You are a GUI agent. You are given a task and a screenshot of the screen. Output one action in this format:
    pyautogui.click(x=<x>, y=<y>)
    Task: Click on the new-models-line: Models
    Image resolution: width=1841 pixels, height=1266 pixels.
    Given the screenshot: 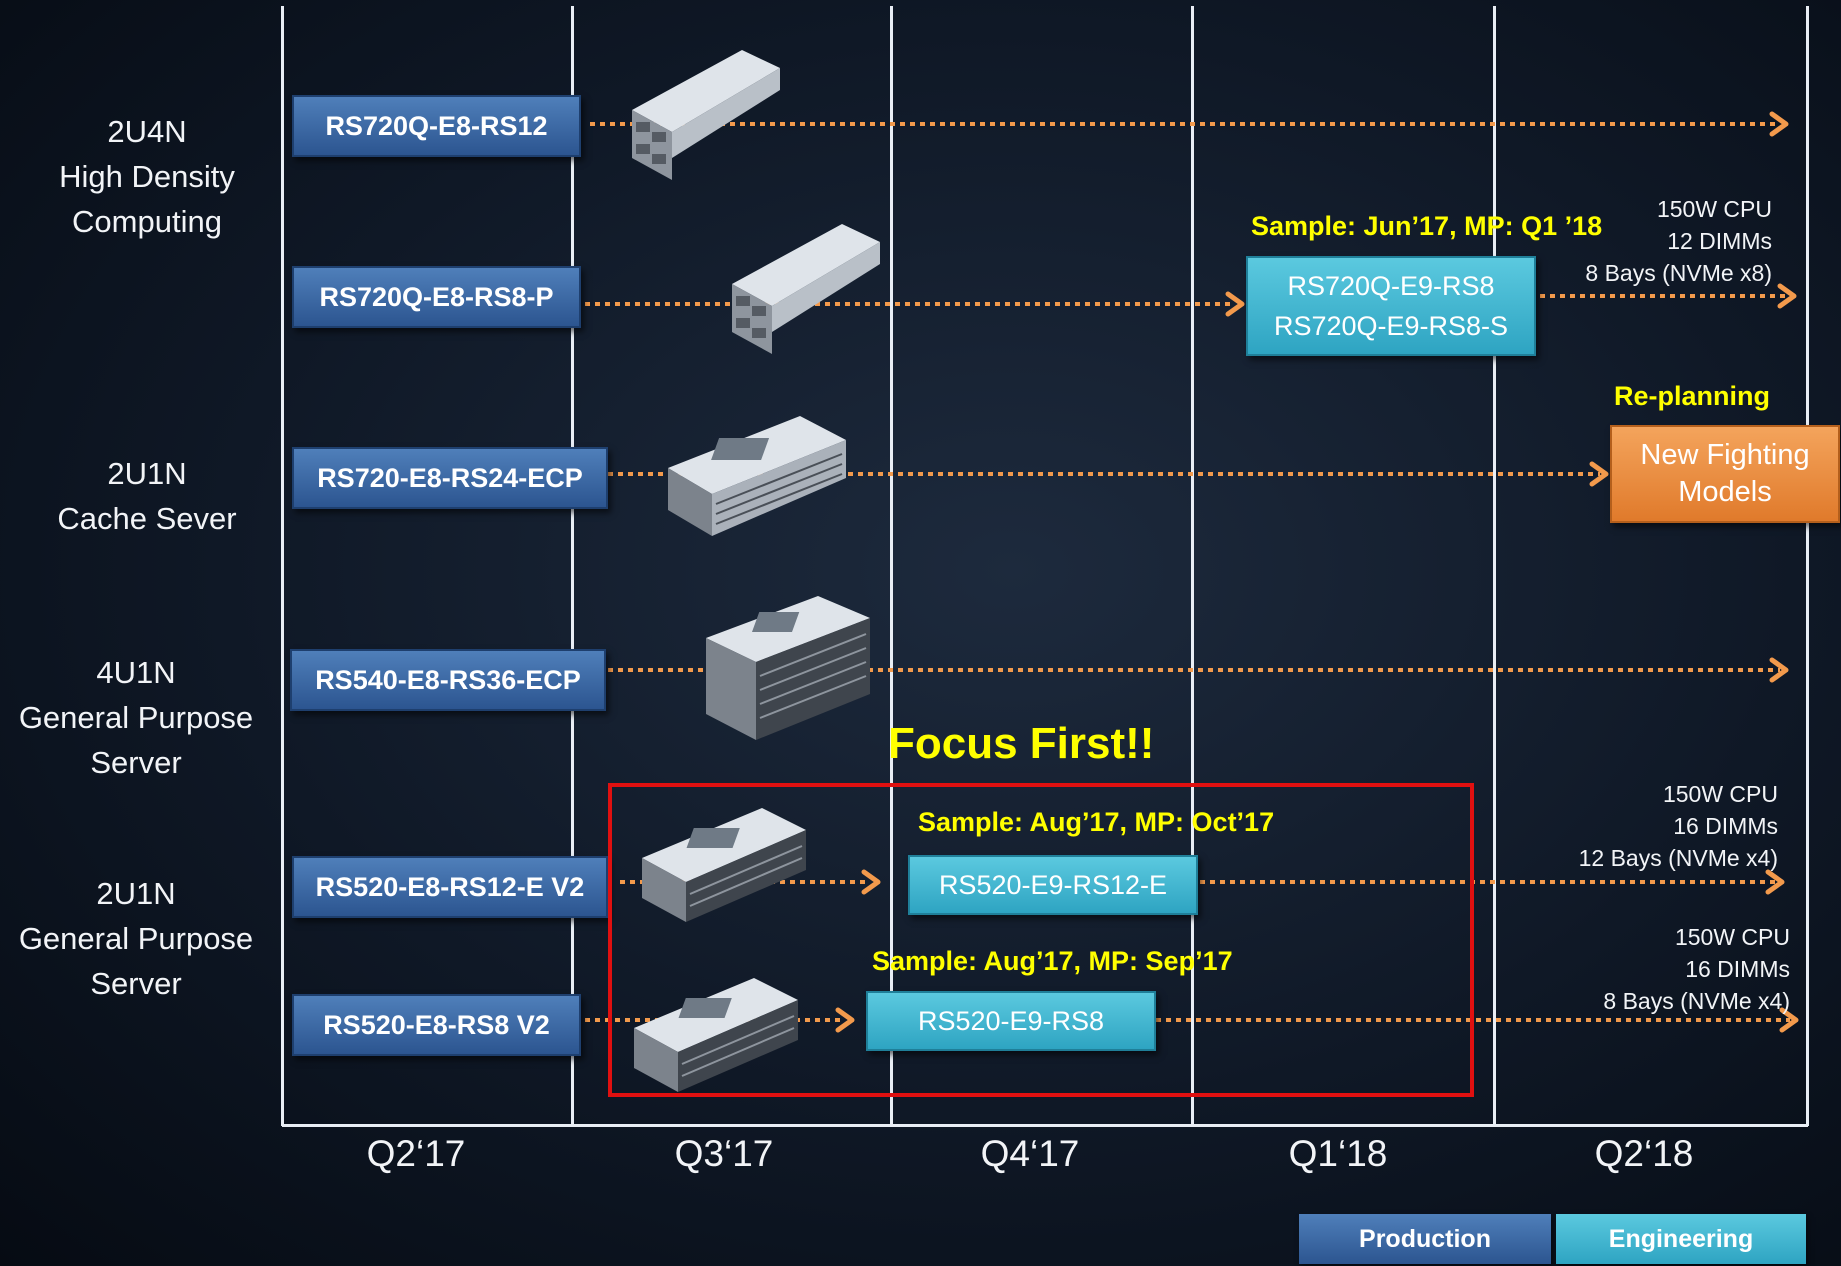 What is the action you would take?
    pyautogui.click(x=1725, y=492)
    